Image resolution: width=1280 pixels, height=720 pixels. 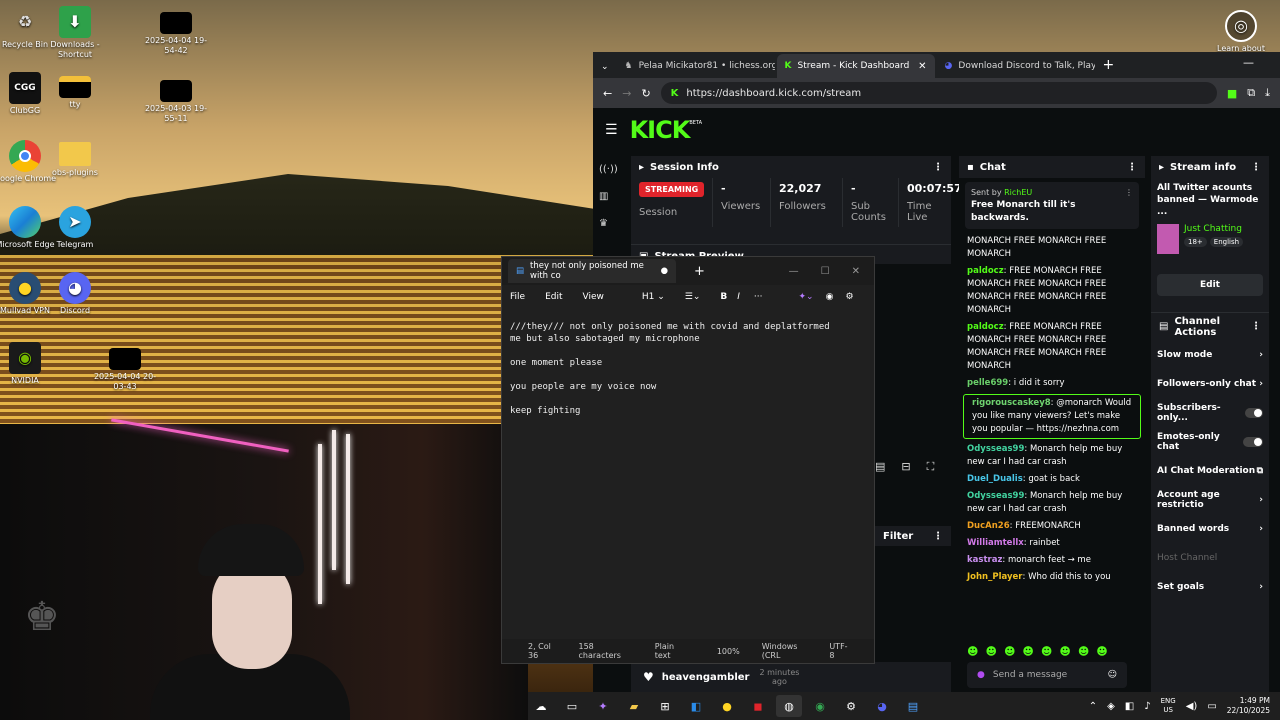 What do you see at coordinates (75, 294) in the screenshot?
I see `desktop-icon-discord: ◕ Discord` at bounding box center [75, 294].